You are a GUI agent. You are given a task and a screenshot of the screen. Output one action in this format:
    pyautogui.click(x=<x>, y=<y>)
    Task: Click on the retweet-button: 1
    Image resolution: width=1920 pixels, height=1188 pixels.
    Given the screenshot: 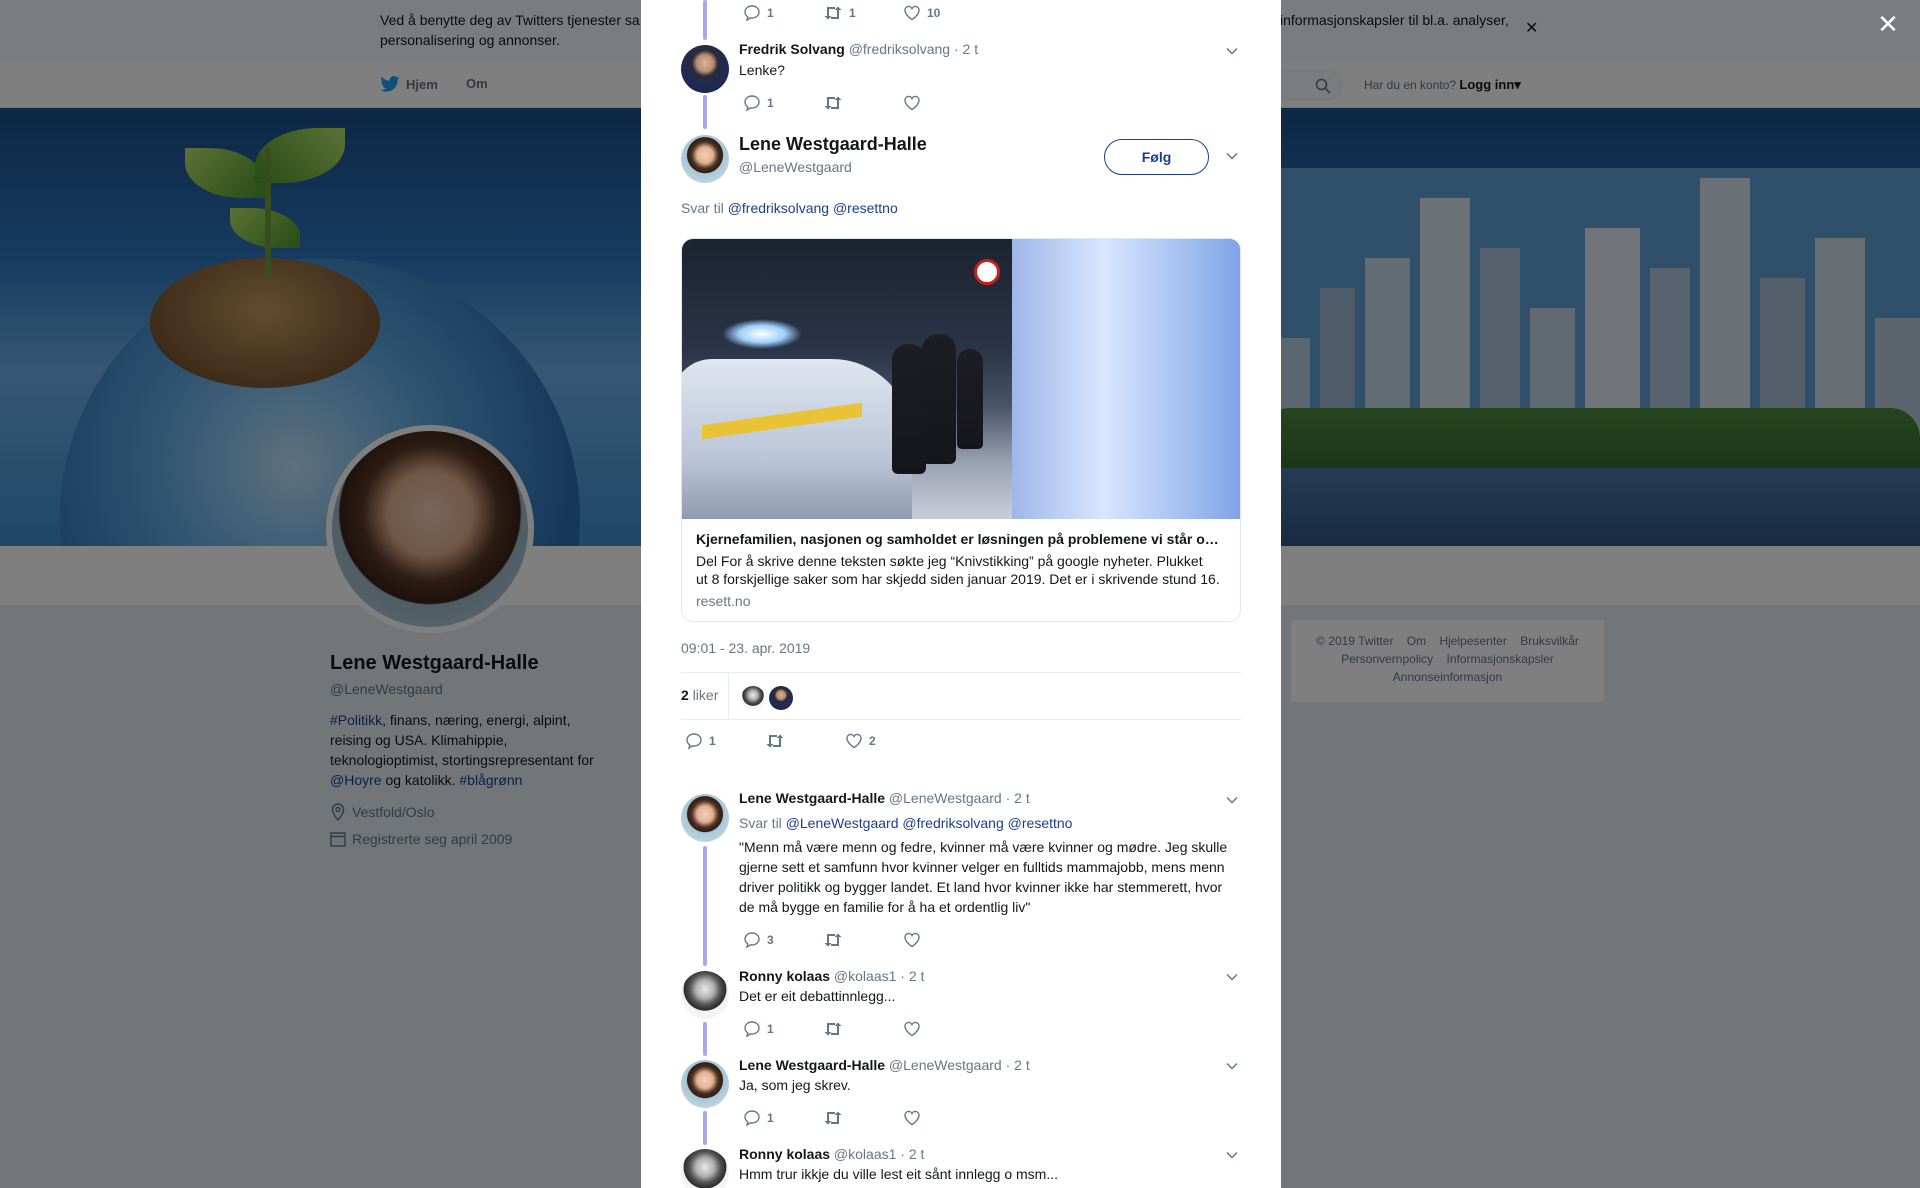 What is the action you would take?
    pyautogui.click(x=863, y=13)
    